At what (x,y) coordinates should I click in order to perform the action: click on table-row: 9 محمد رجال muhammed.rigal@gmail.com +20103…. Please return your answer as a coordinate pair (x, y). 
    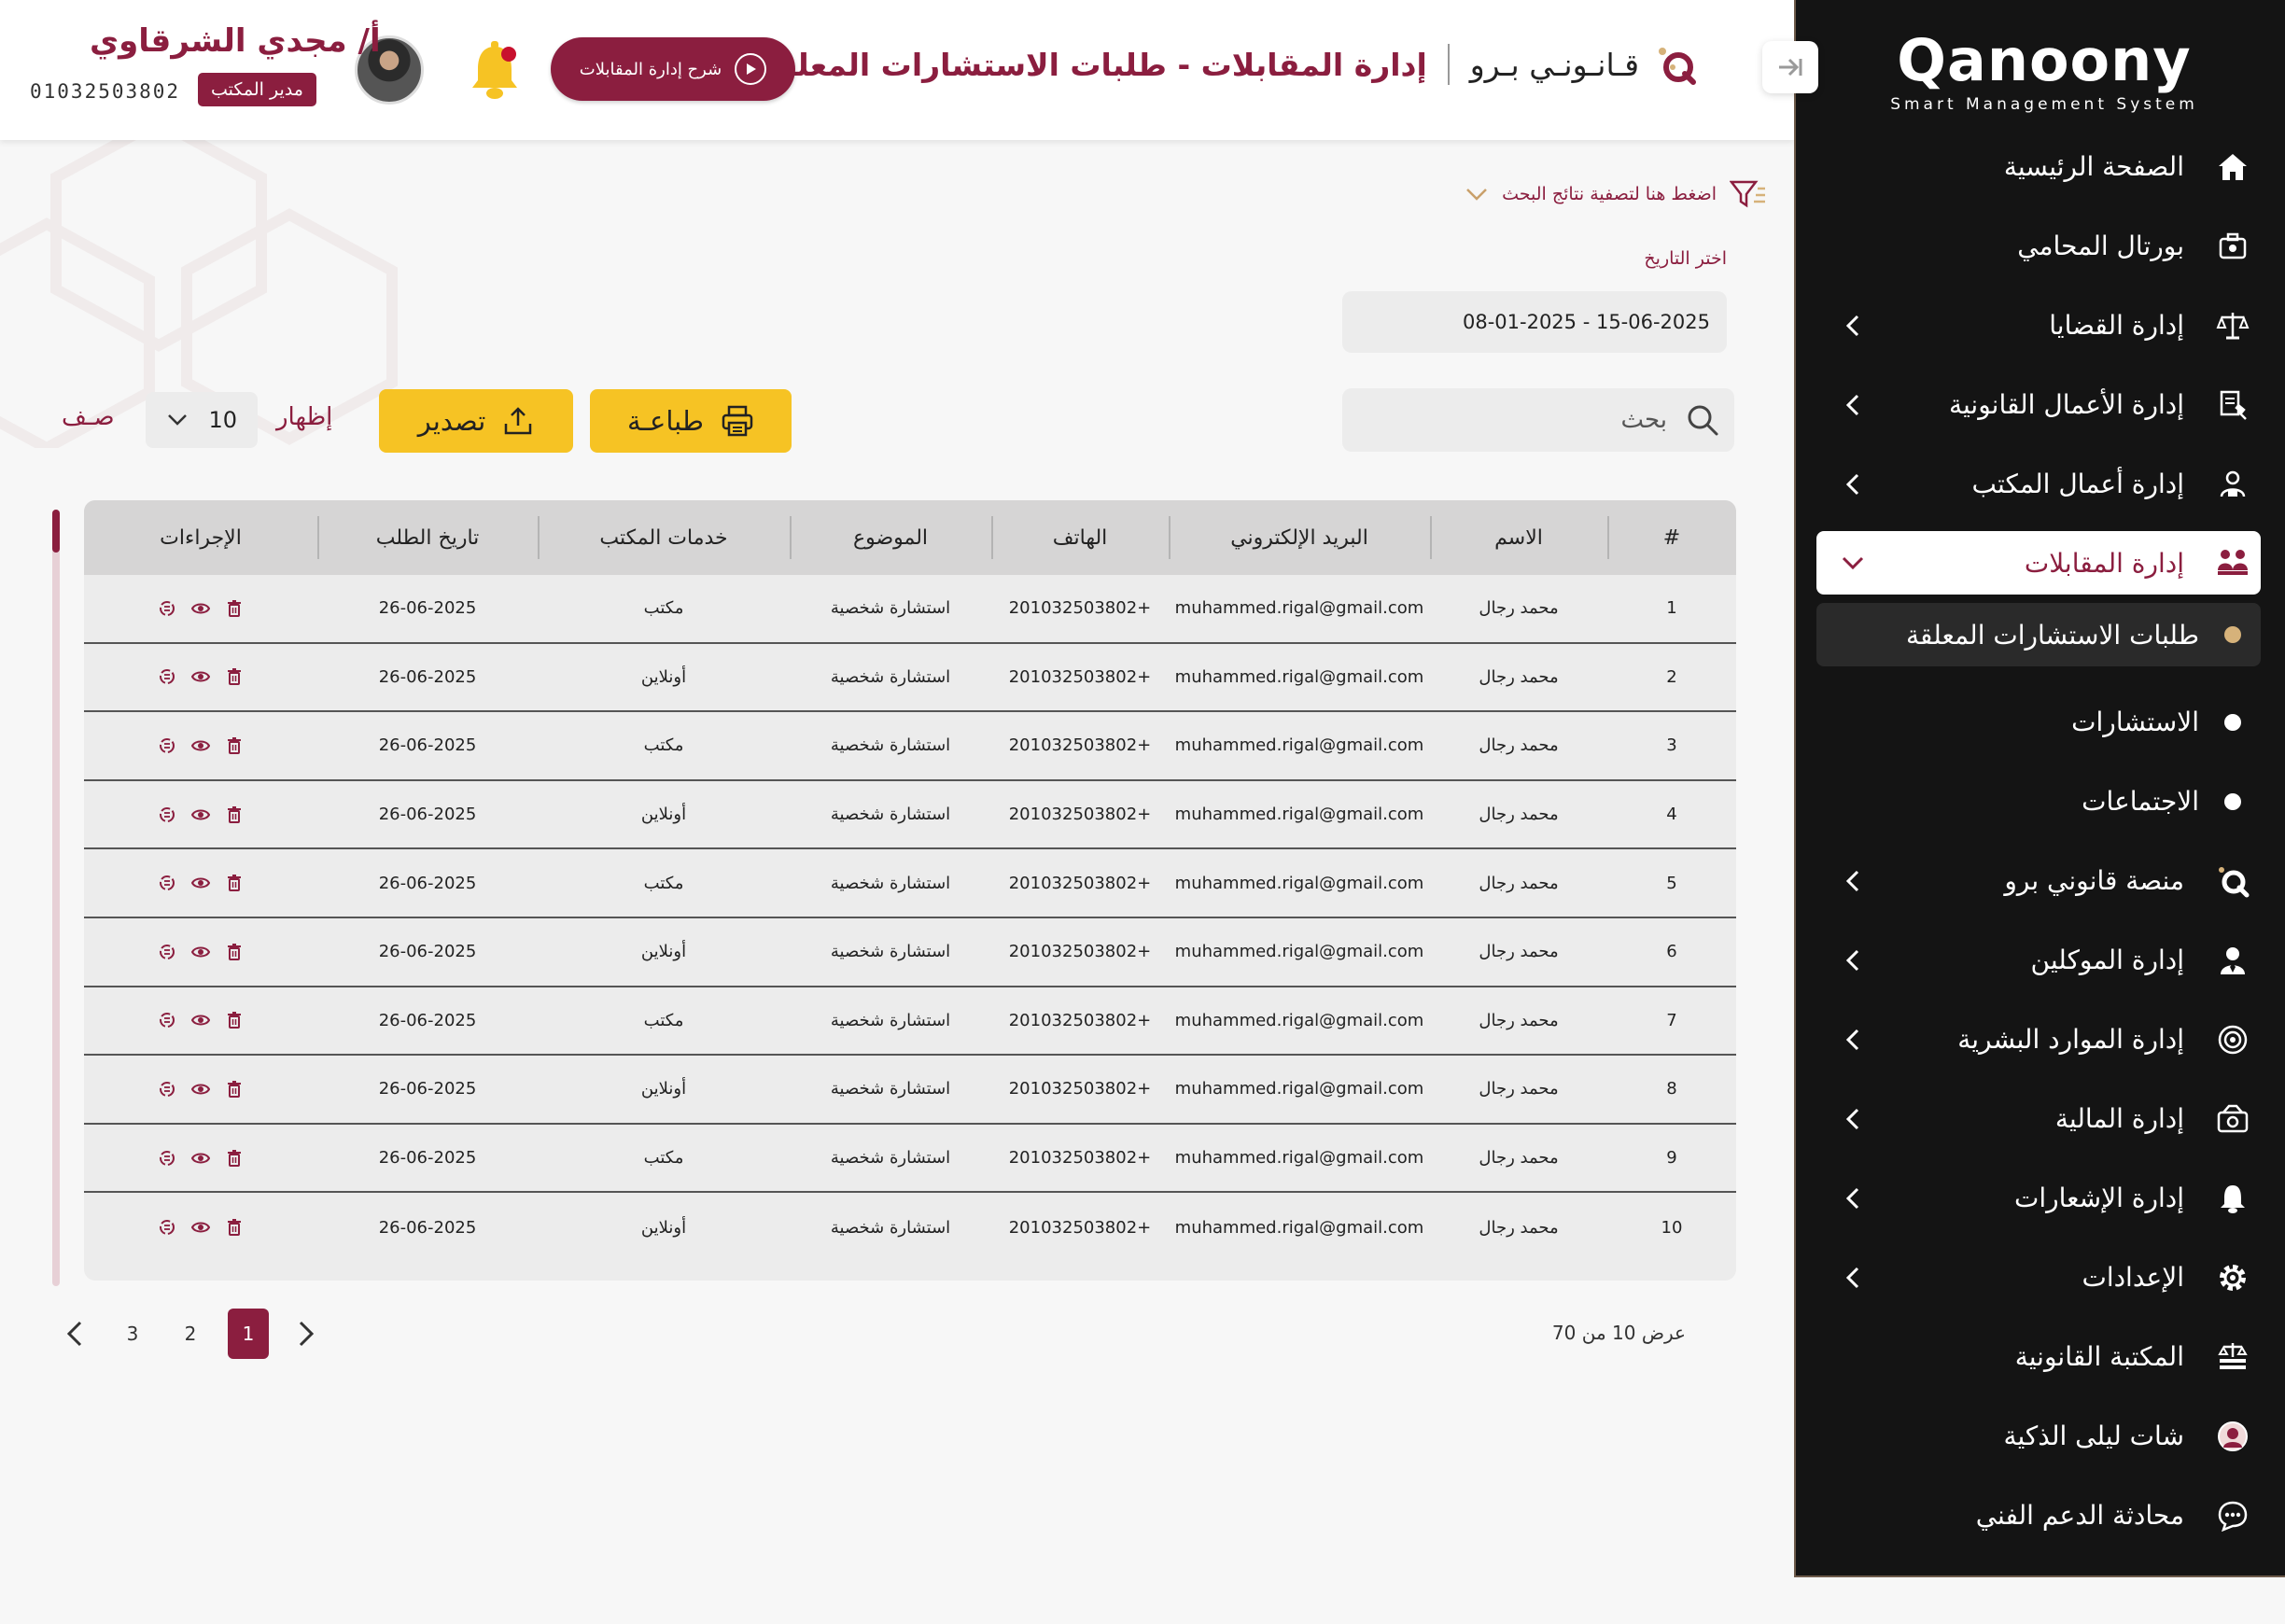
    Looking at the image, I should click on (910, 1159).